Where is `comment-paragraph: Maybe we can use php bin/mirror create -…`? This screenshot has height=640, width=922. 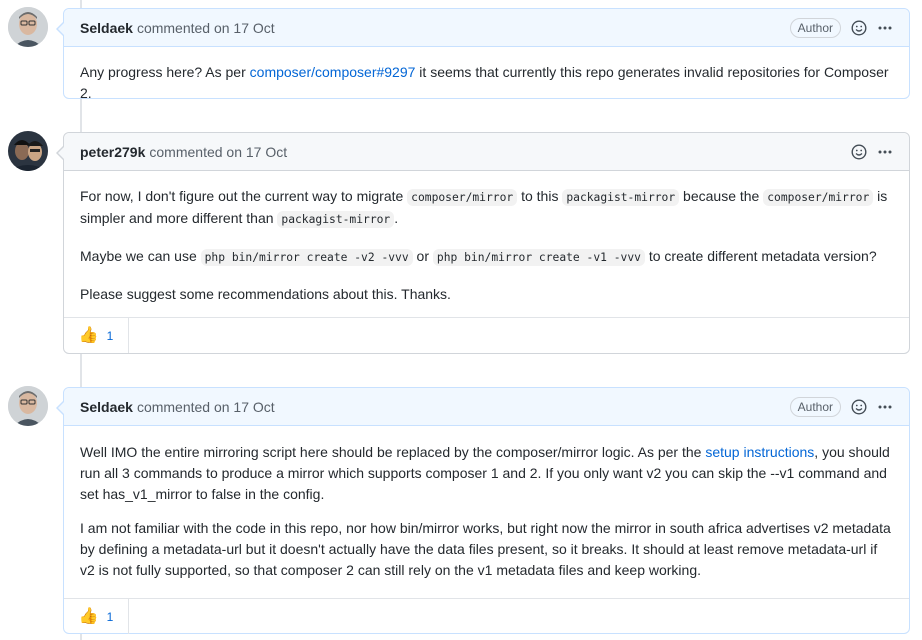
comment-paragraph: Maybe we can use php bin/mirror create -… is located at coordinates (478, 257).